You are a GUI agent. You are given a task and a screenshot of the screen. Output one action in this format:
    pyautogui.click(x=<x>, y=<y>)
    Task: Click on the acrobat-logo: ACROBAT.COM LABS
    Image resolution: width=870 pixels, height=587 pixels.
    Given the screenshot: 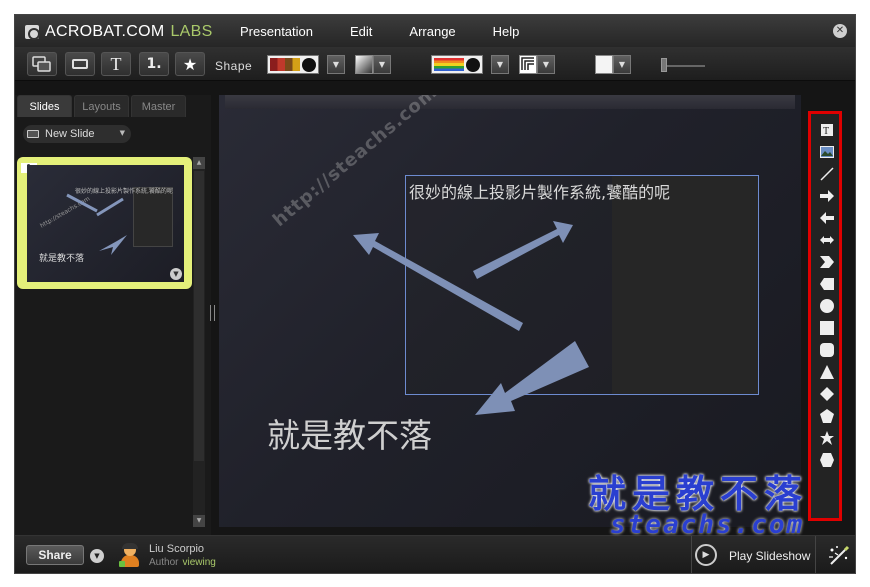 What is the action you would take?
    pyautogui.click(x=119, y=32)
    